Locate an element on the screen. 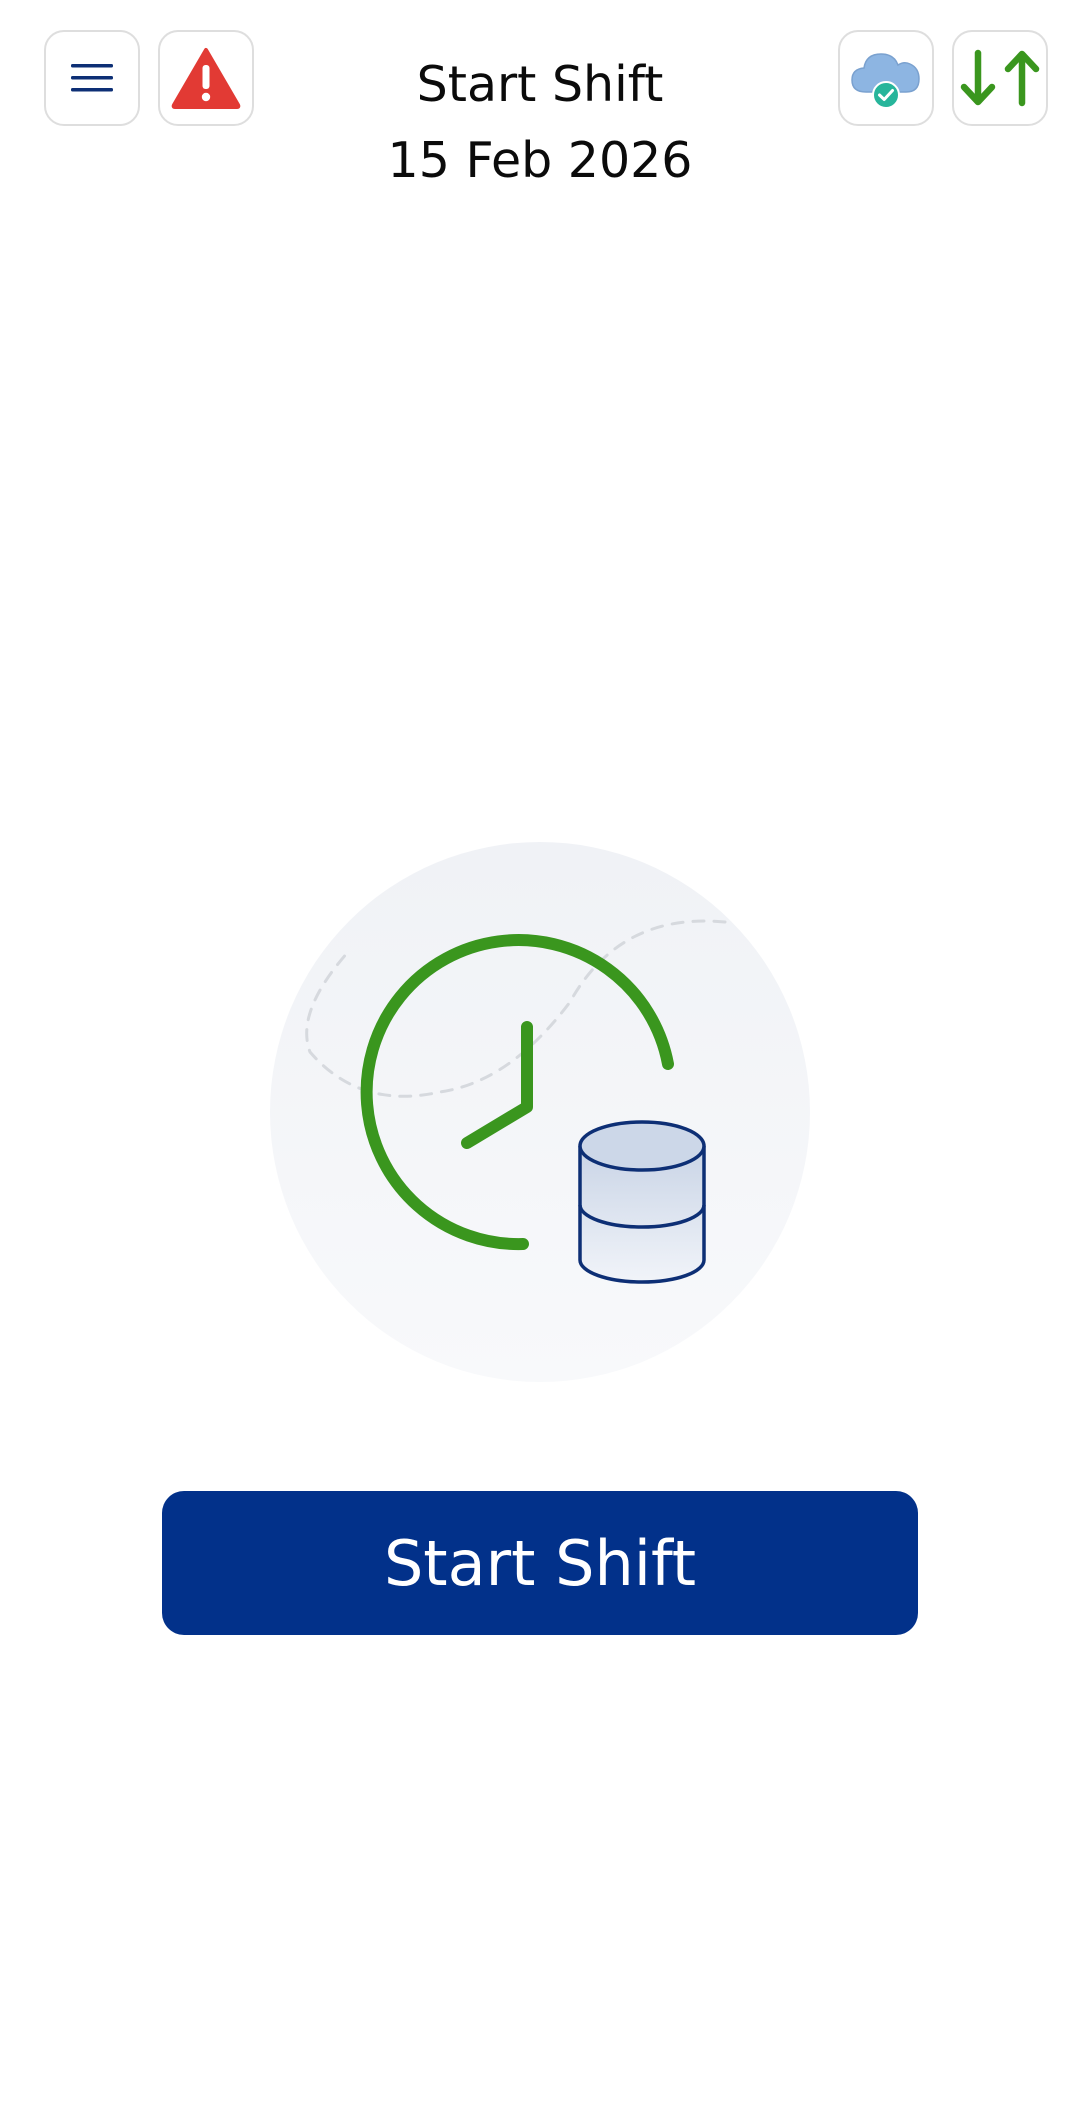 This screenshot has width=1080, height=2116. cloud-synced-check-icon is located at coordinates (885, 81).